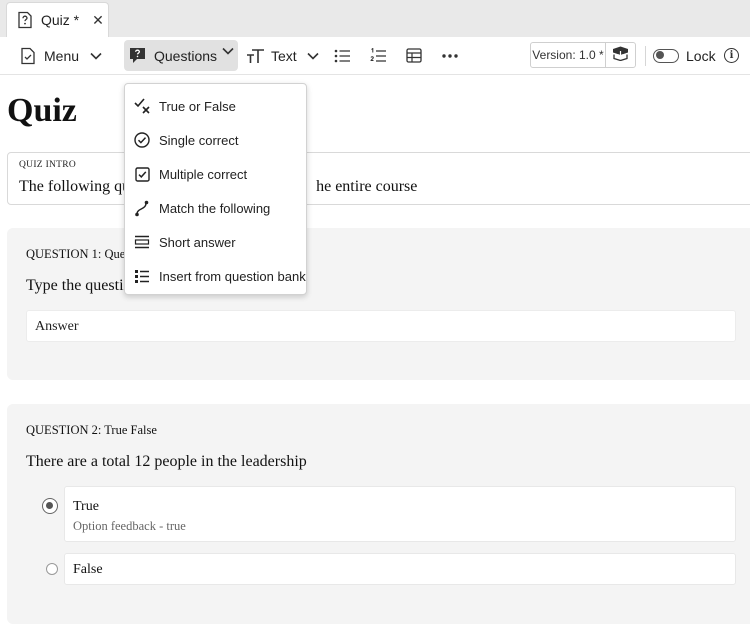 The width and height of the screenshot is (750, 631). I want to click on quiz-document-icon, so click(25, 20).